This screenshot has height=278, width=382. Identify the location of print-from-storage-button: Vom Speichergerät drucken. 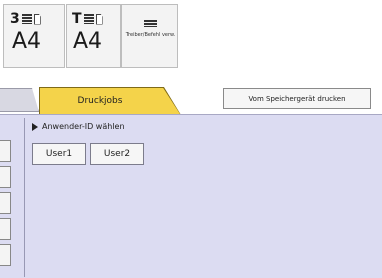
(297, 98).